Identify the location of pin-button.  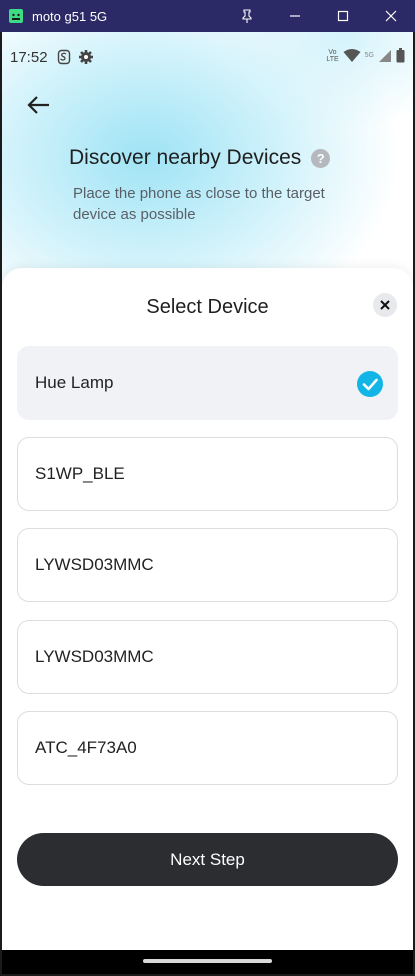
(247, 16).